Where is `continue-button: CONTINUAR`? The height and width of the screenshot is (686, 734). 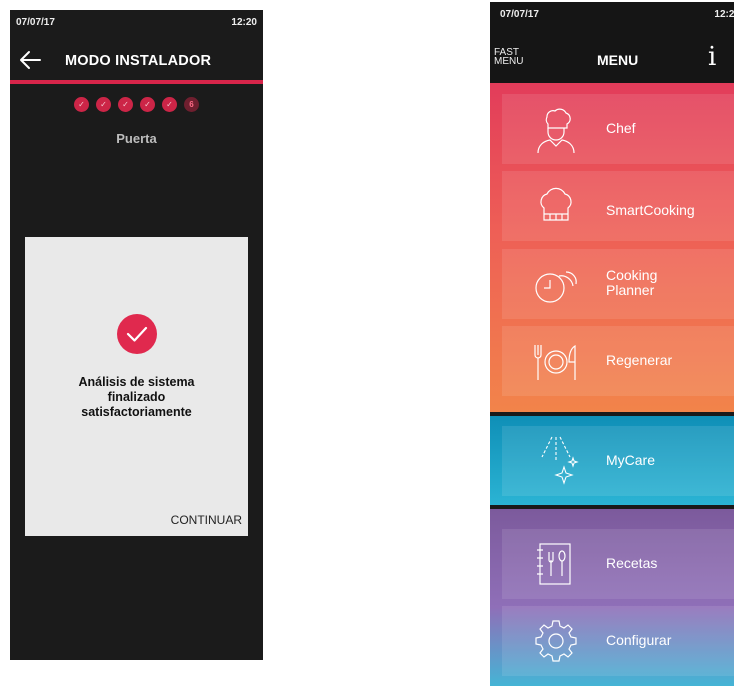 continue-button: CONTINUAR is located at coordinates (206, 520).